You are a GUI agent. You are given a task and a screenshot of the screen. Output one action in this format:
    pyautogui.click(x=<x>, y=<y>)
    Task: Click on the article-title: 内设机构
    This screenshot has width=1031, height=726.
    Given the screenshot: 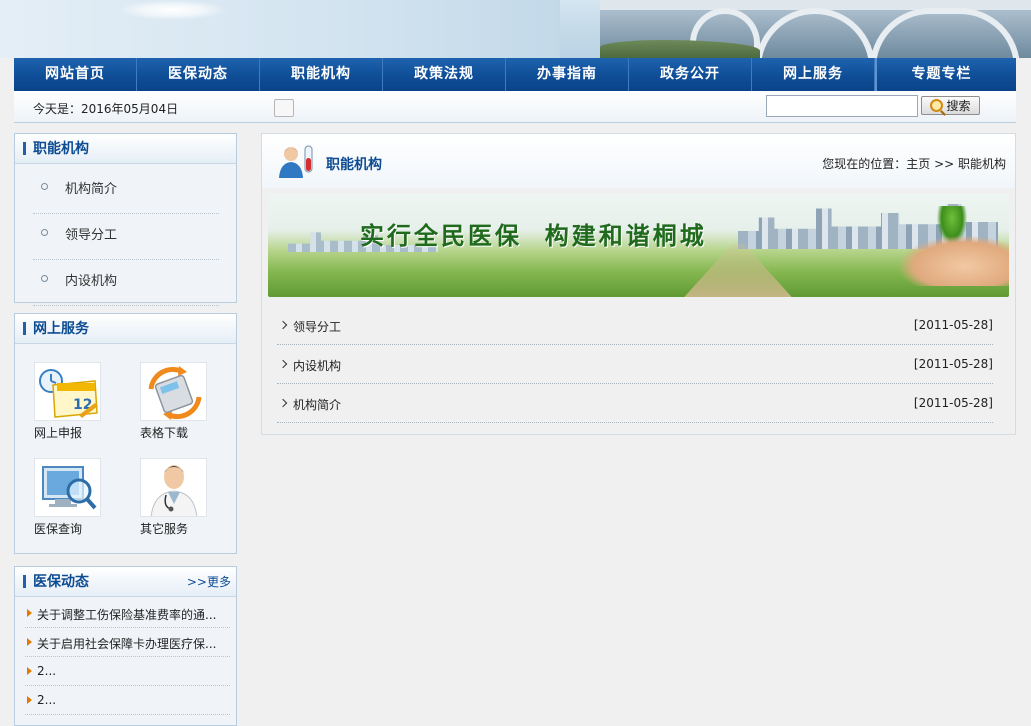 What is the action you would take?
    pyautogui.click(x=317, y=366)
    